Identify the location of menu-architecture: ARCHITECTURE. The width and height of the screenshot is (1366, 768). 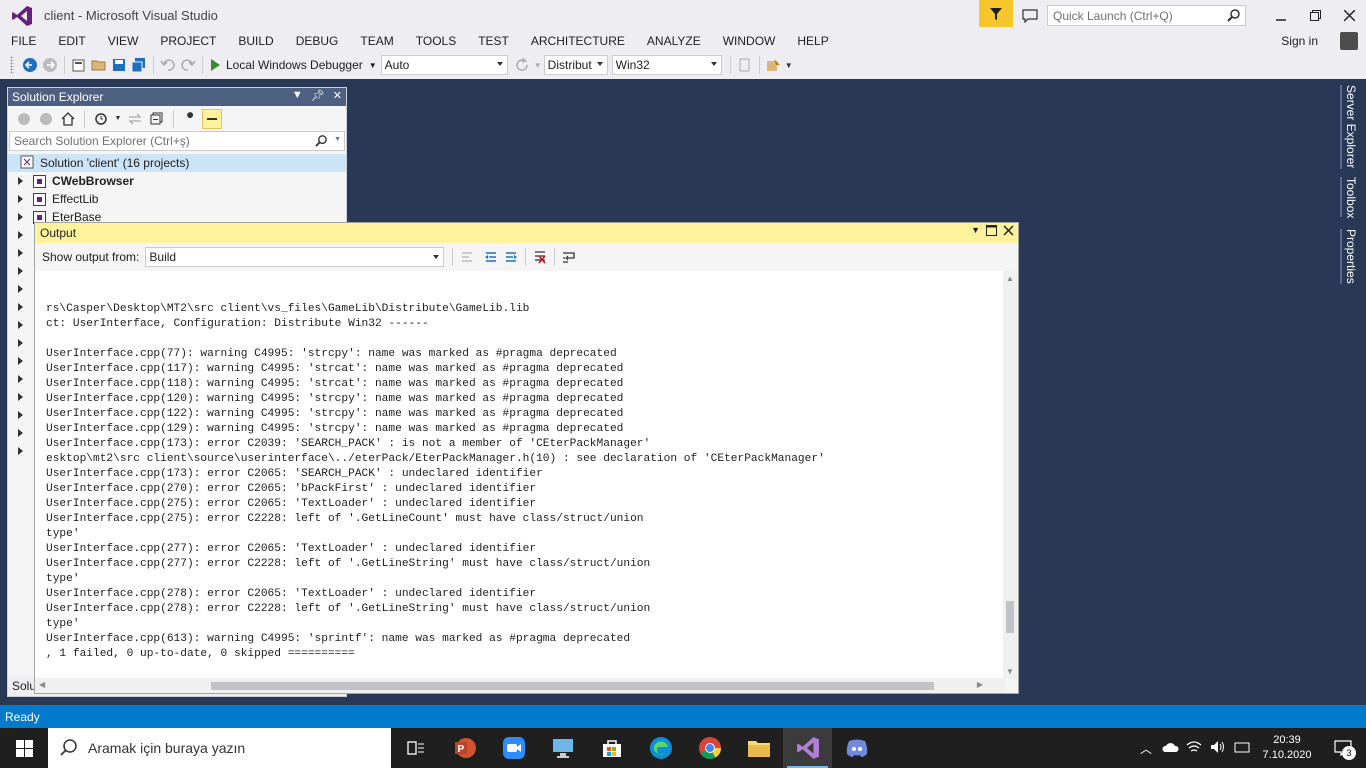
(578, 41).